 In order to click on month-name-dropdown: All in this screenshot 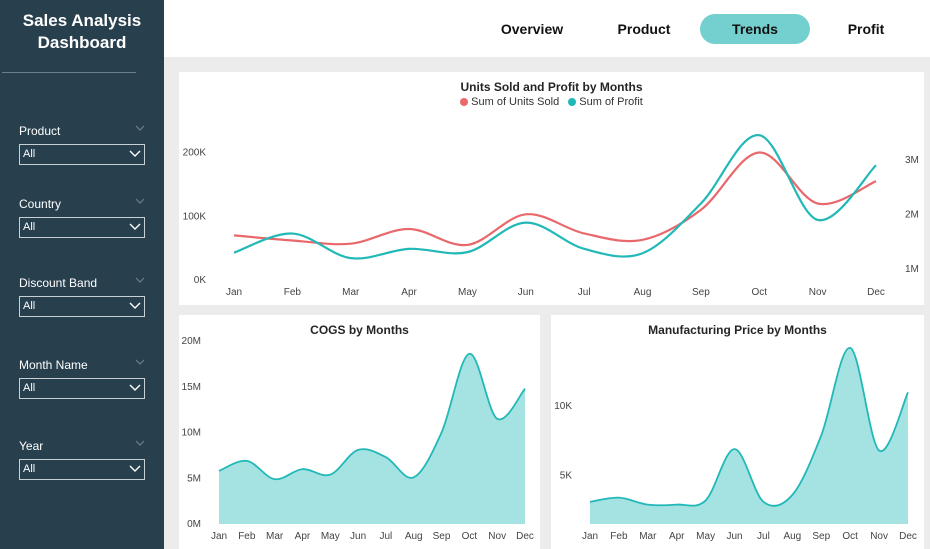, I will do `click(82, 388)`.